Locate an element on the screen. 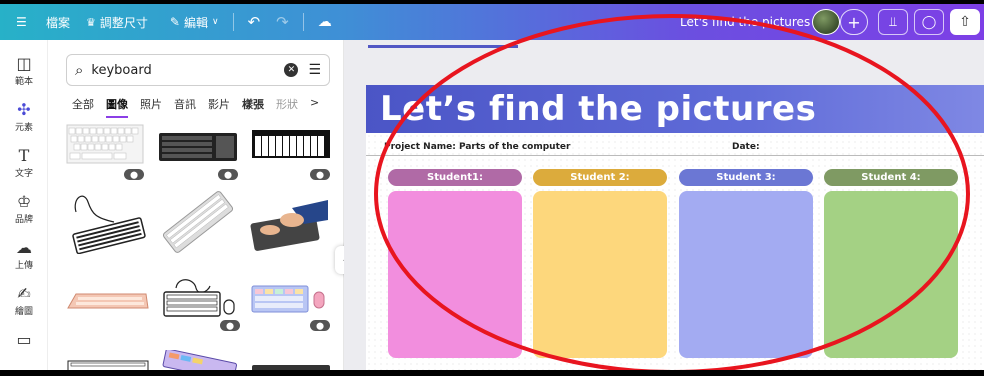 The height and width of the screenshot is (376, 984). crown-icon: ♛ is located at coordinates (91, 22).